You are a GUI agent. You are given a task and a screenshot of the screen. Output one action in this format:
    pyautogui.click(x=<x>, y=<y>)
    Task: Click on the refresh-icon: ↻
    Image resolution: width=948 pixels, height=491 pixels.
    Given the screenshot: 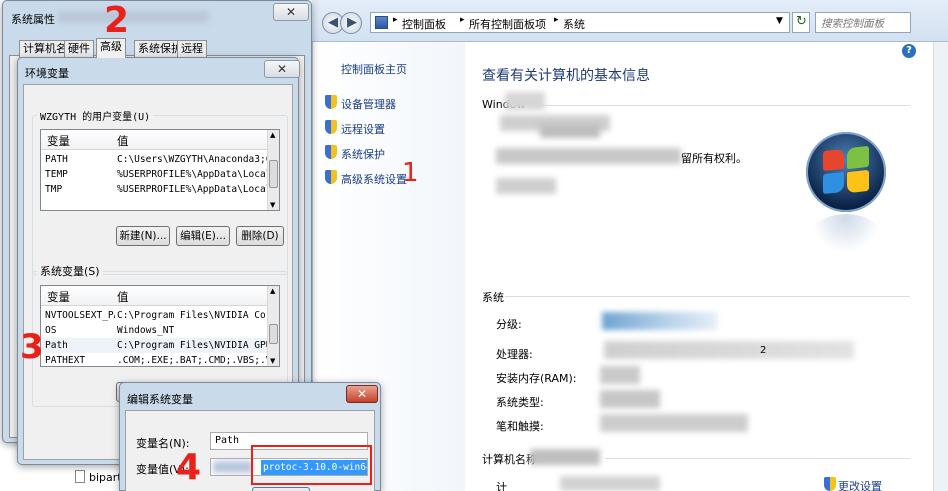 What is the action you would take?
    pyautogui.click(x=801, y=21)
    